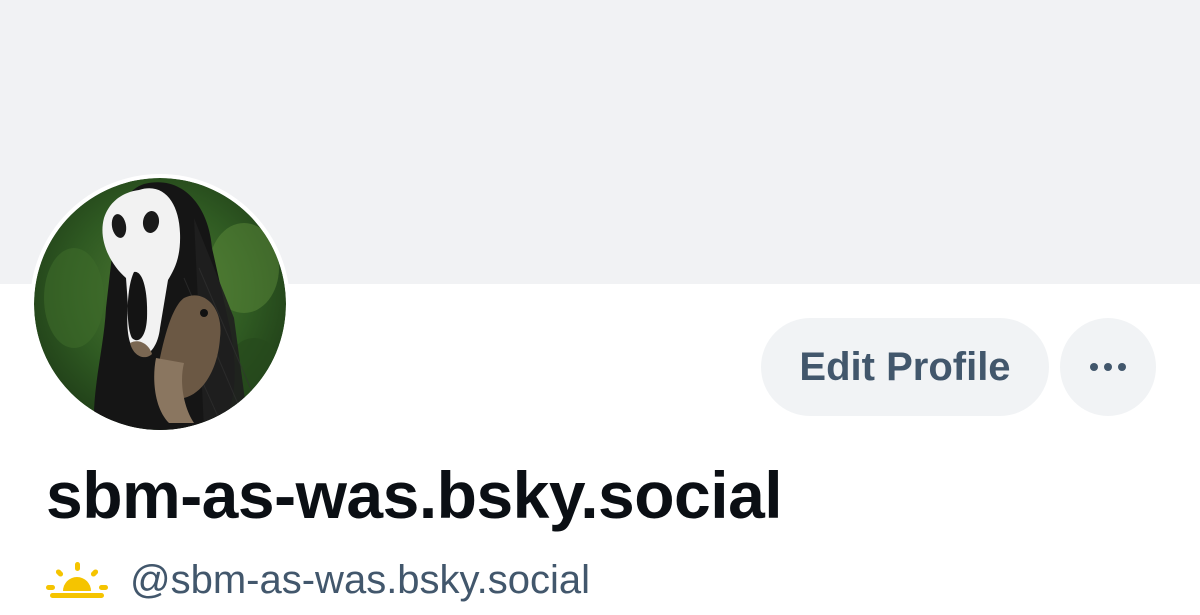 This screenshot has width=1200, height=615. I want to click on more-options-button, so click(1108, 367).